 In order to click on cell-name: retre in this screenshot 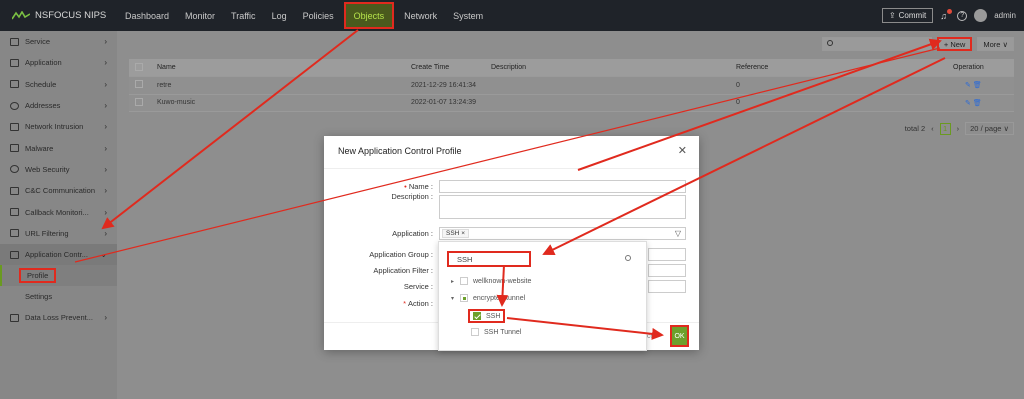, I will do `click(278, 85)`.